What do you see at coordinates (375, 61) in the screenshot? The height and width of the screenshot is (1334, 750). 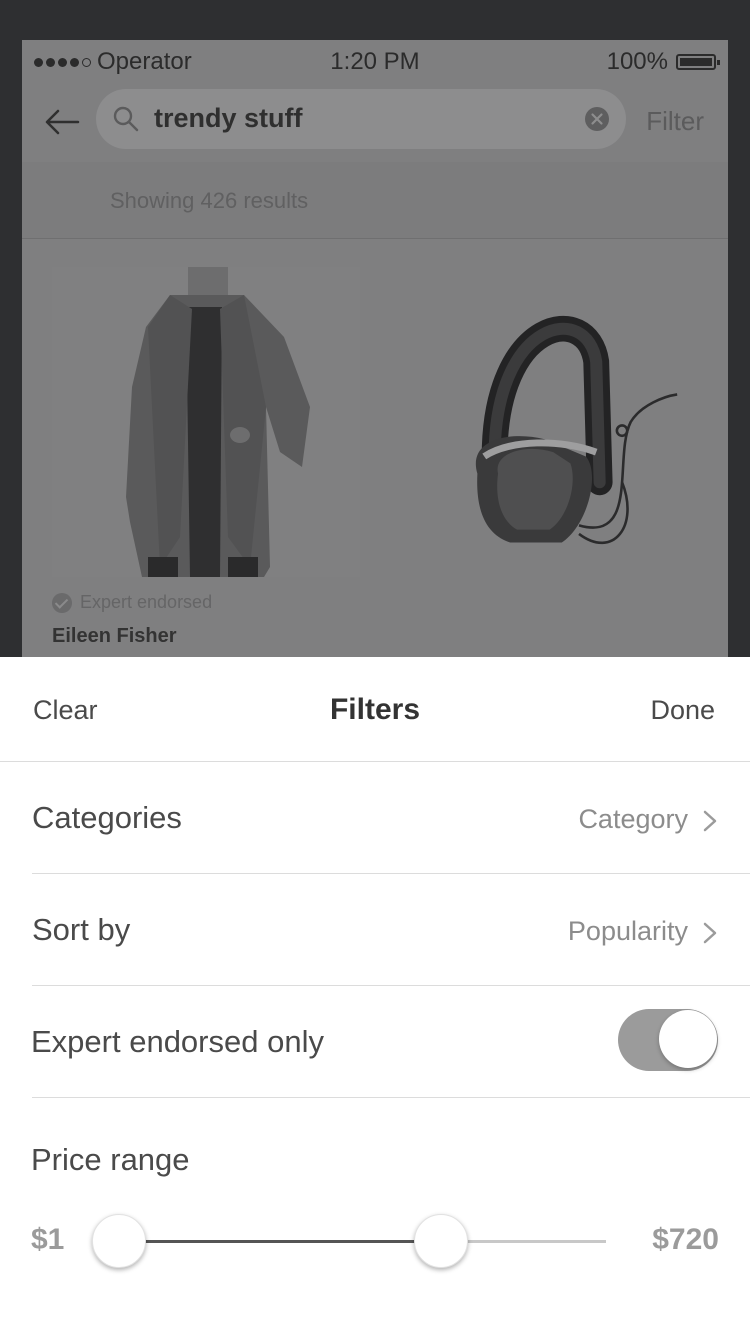 I see `status-bar: Operator 1:20 PM 100%` at bounding box center [375, 61].